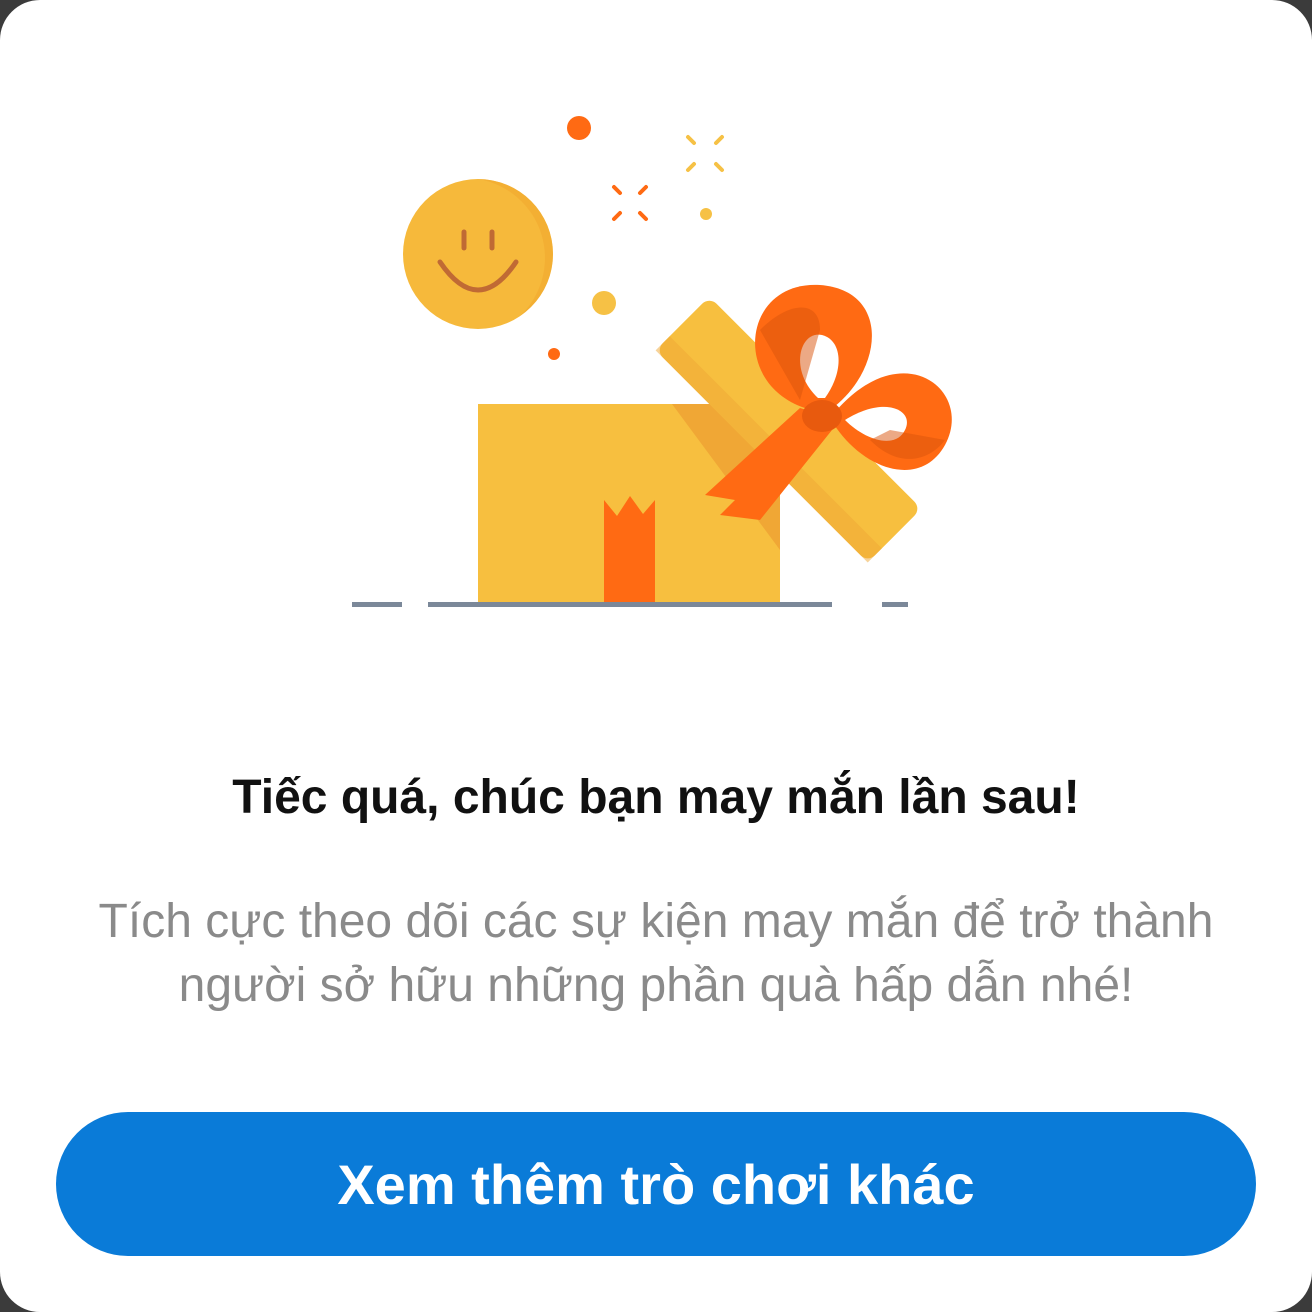  Describe the element at coordinates (656, 1184) in the screenshot. I see `more-games-button: Xem thêm trò chơi khác` at that location.